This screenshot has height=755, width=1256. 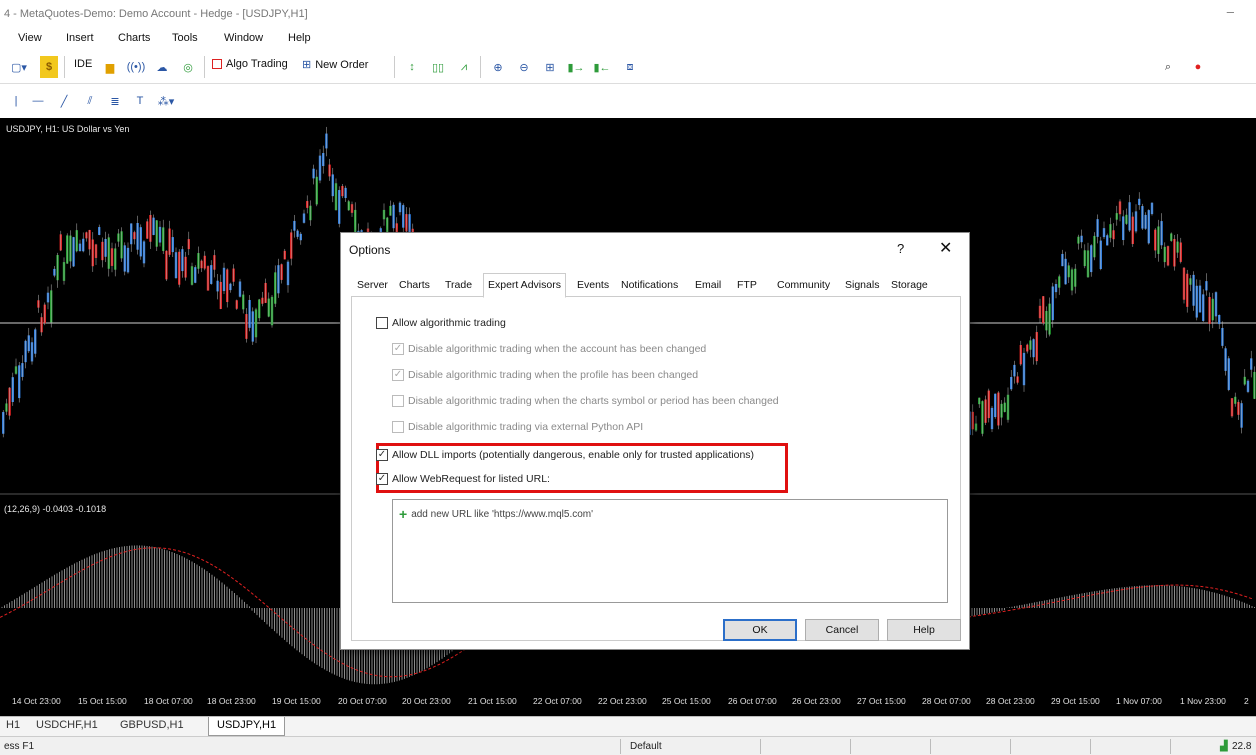 What do you see at coordinates (464, 67) in the screenshot?
I see `line-chart-icon: ⩘` at bounding box center [464, 67].